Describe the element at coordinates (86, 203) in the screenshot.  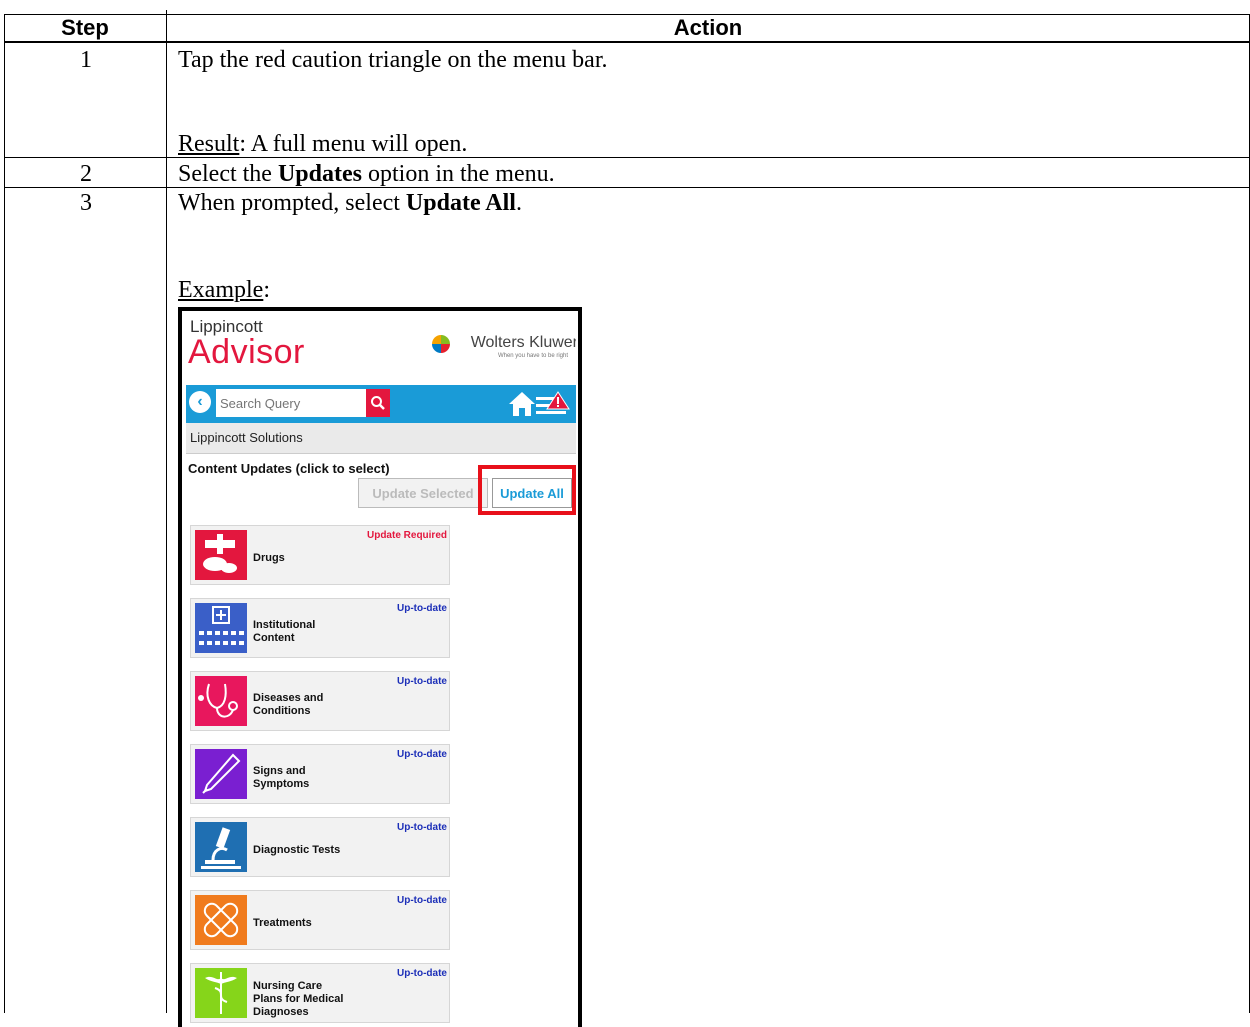
I see `step-number-3: 3` at that location.